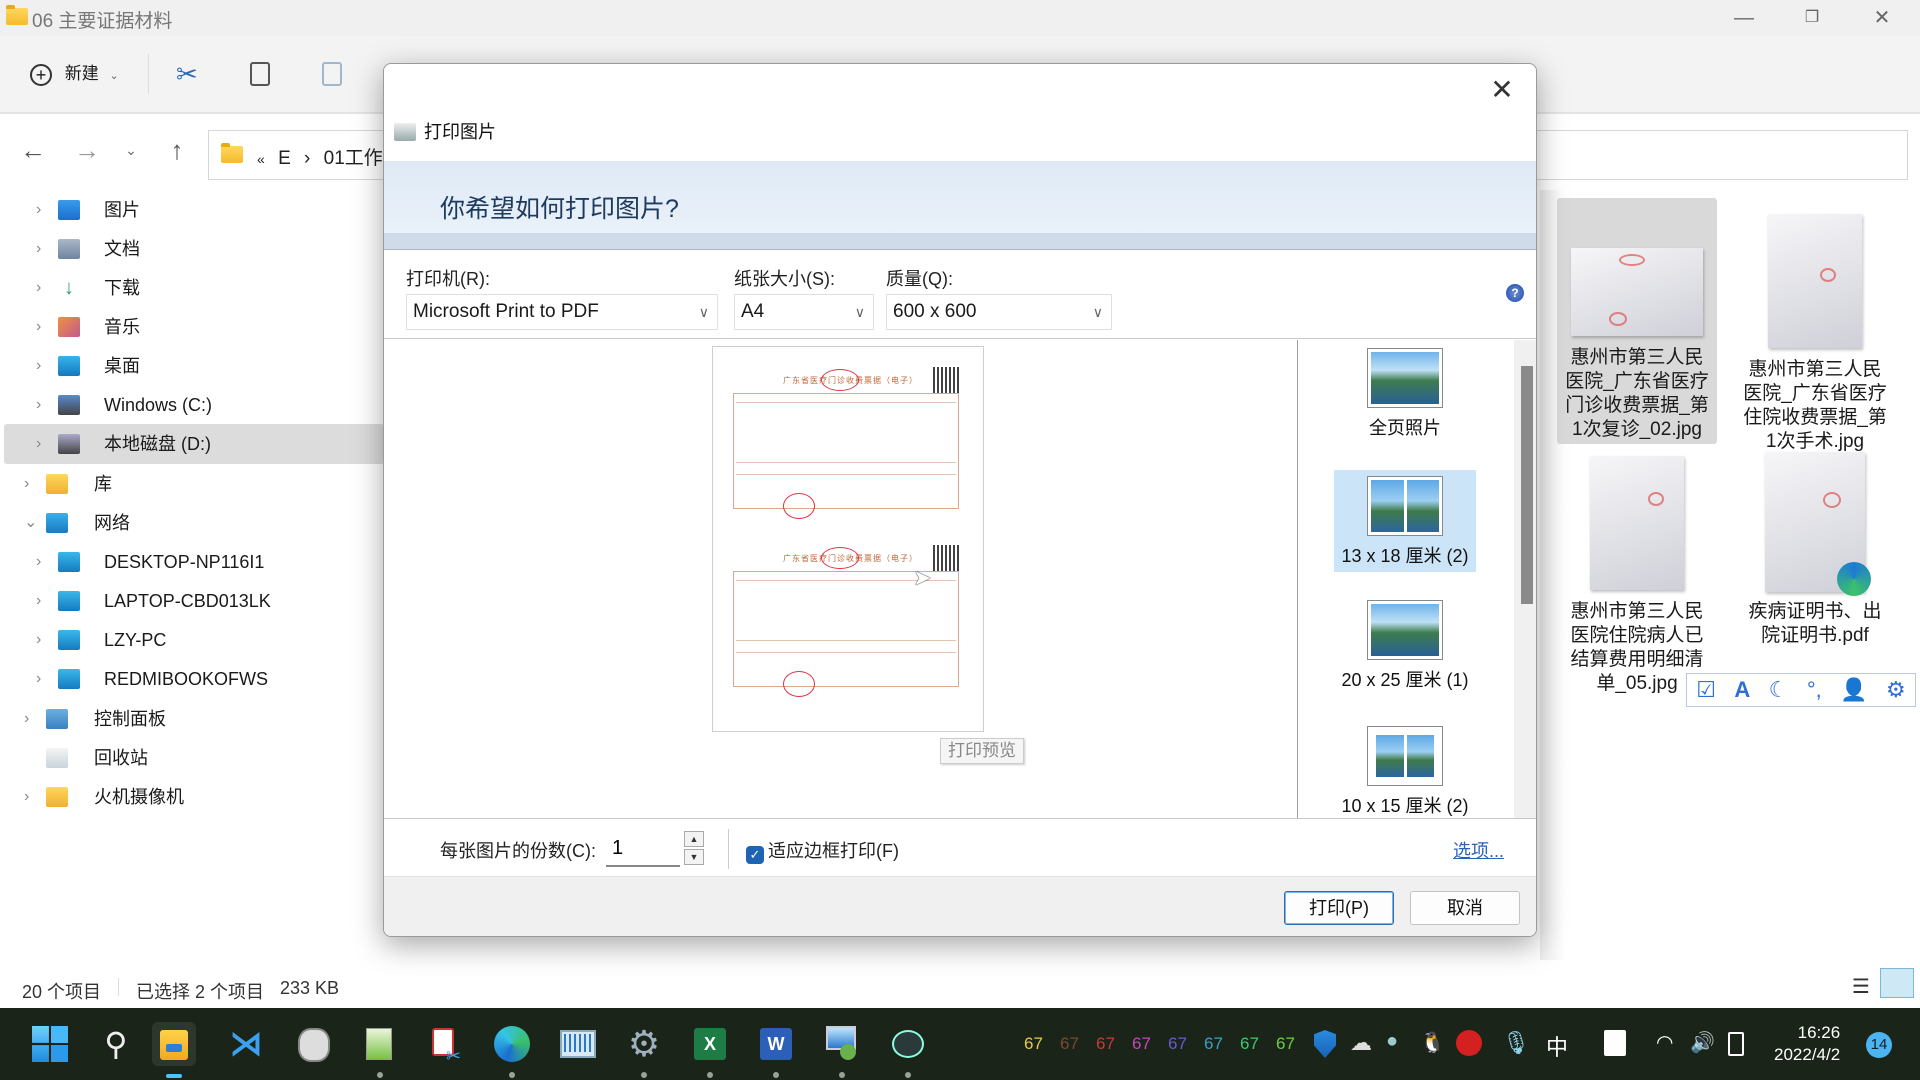  What do you see at coordinates (1405, 392) in the screenshot?
I see `layout-option: 全页照片` at bounding box center [1405, 392].